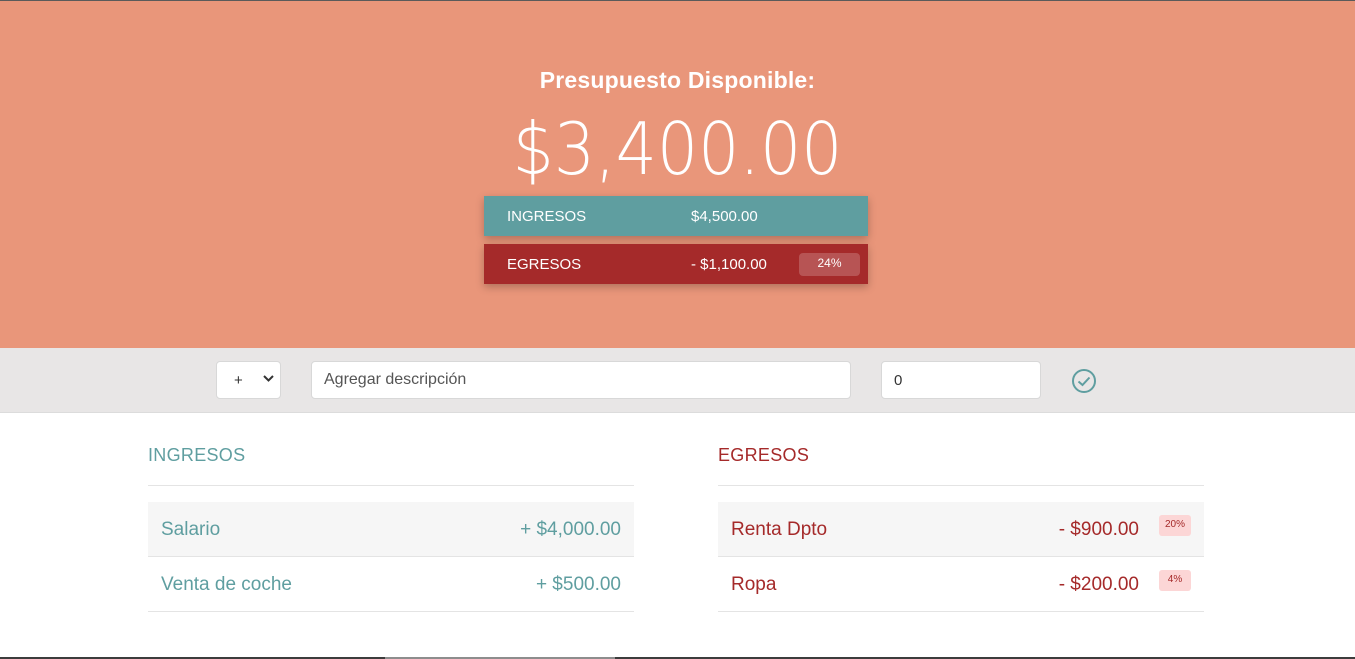 The height and width of the screenshot is (659, 1355). What do you see at coordinates (1098, 529) in the screenshot?
I see `expense-amount: - $900.00` at bounding box center [1098, 529].